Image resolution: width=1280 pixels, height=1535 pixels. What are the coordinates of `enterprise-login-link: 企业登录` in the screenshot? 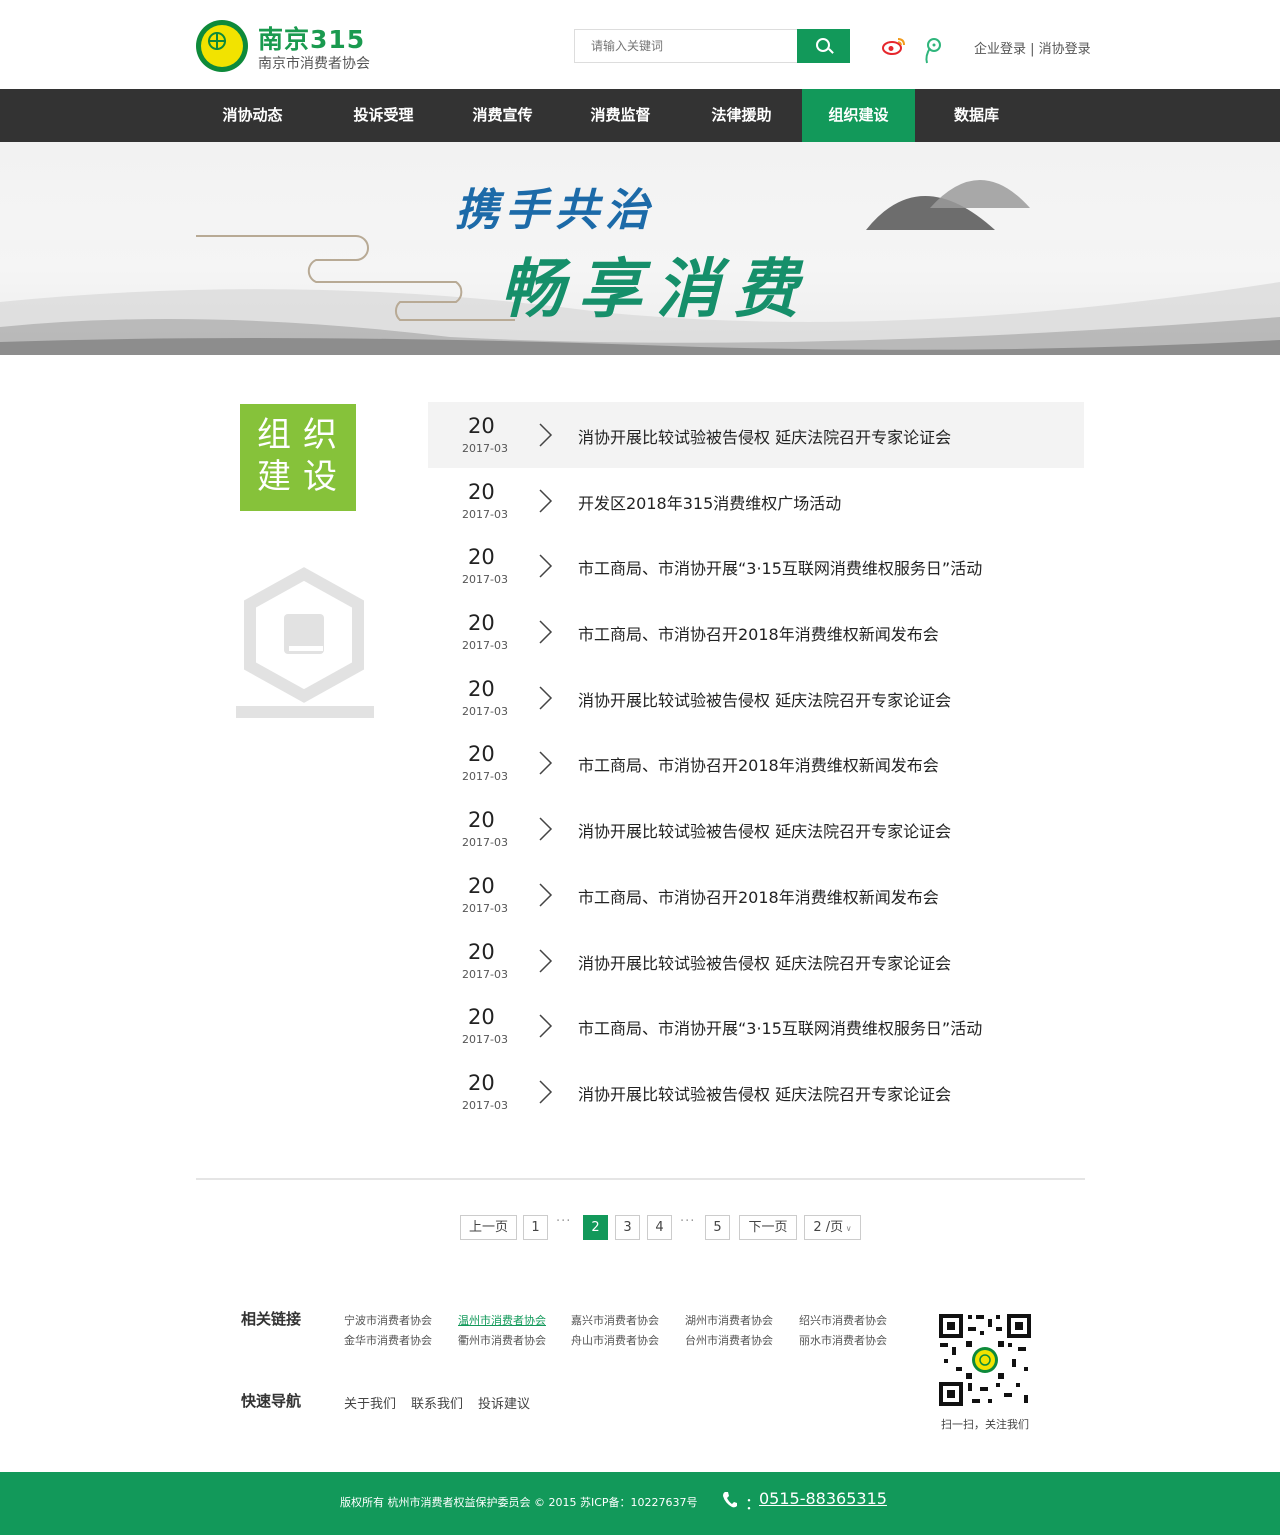 It's located at (1000, 49).